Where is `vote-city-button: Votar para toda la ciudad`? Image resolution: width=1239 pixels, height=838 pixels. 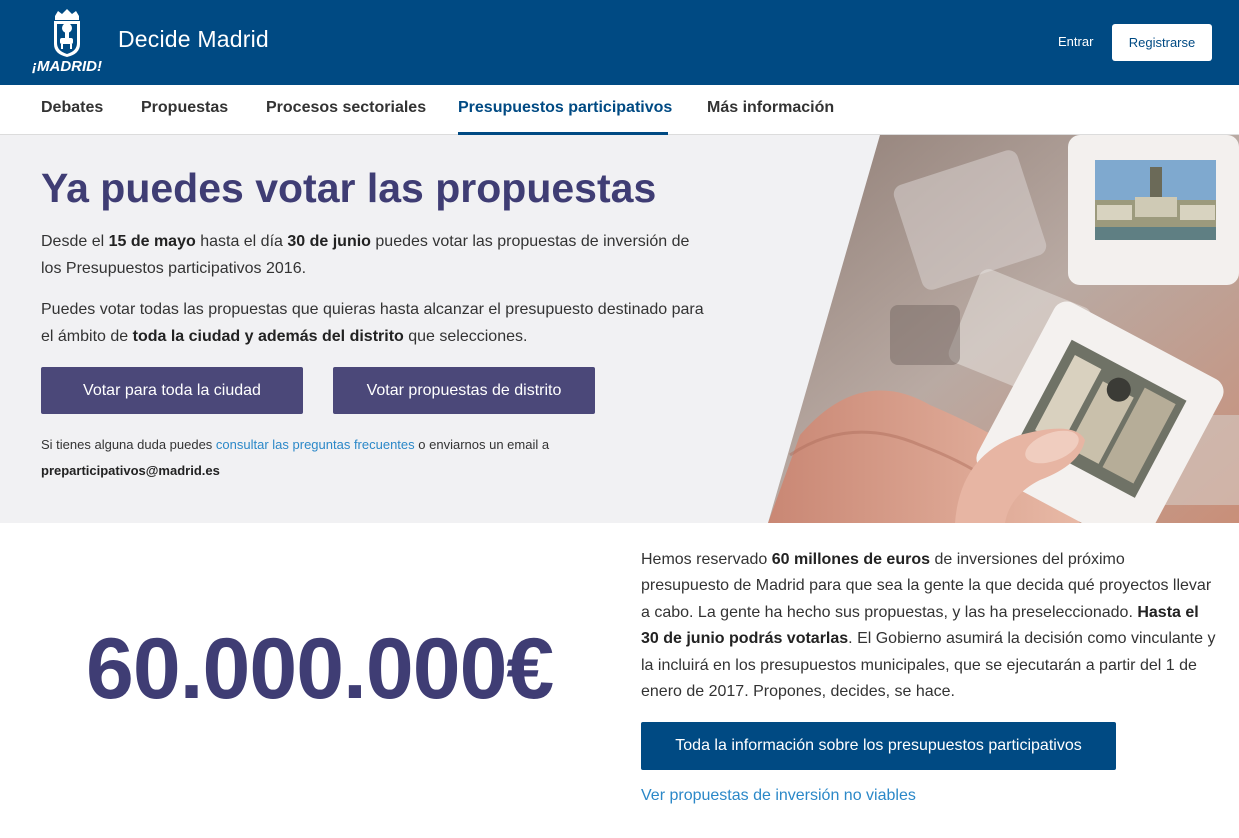 vote-city-button: Votar para toda la ciudad is located at coordinates (172, 390).